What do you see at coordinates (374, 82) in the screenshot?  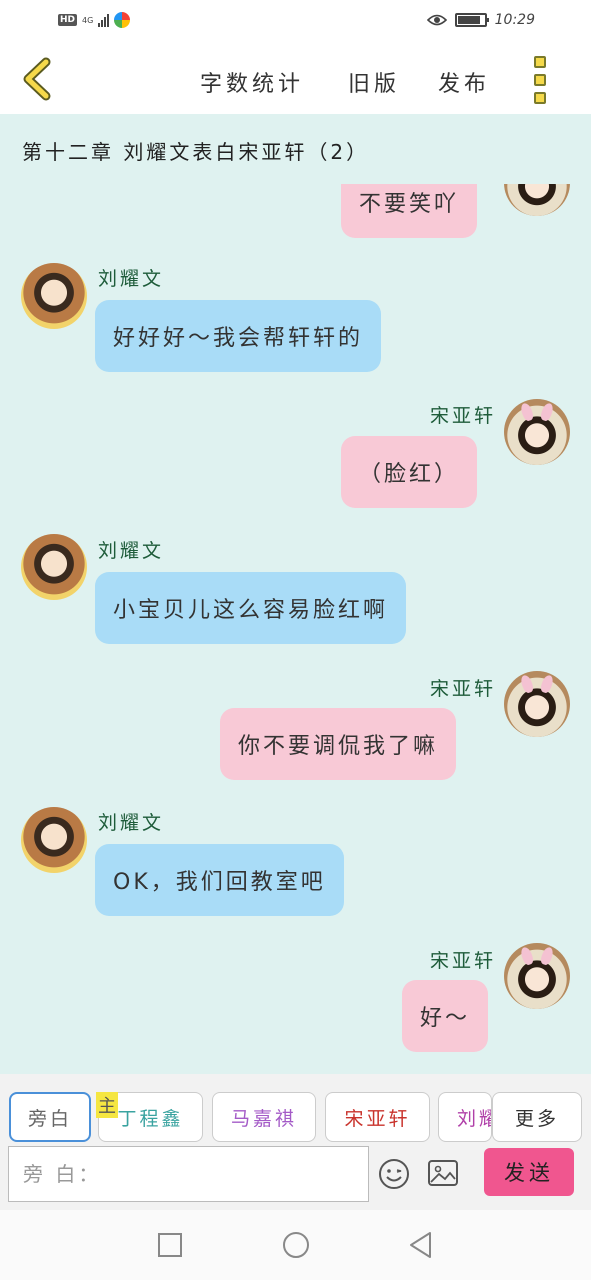 I see `old-version-button: 旧版` at bounding box center [374, 82].